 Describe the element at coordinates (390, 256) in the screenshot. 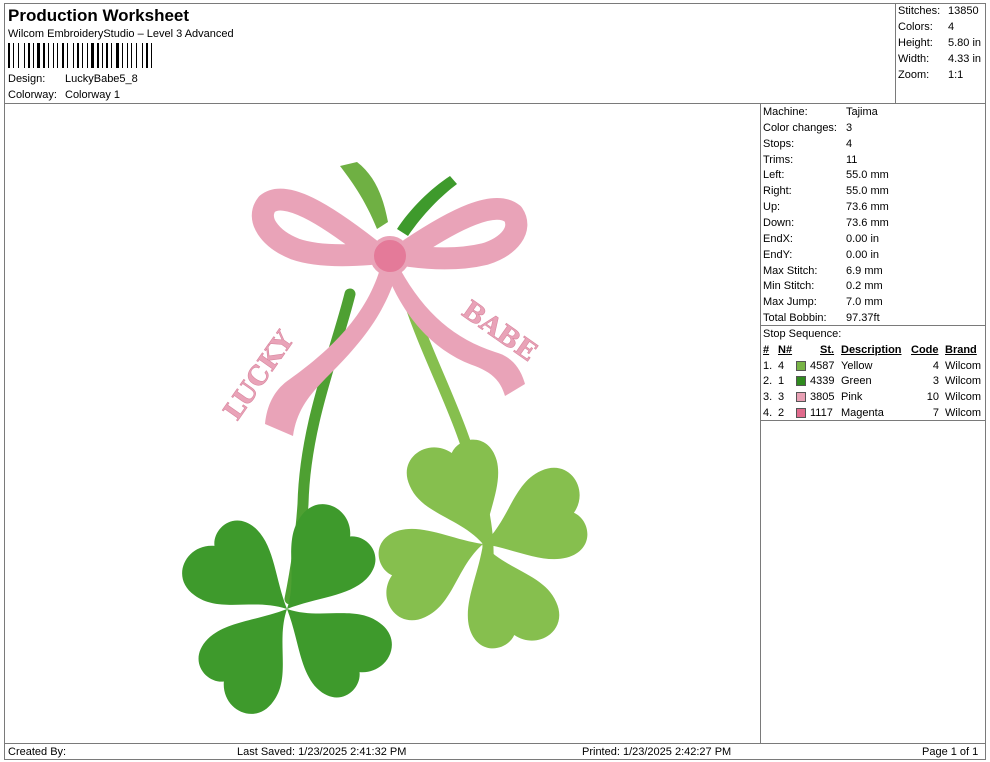

I see `bow-knot` at that location.